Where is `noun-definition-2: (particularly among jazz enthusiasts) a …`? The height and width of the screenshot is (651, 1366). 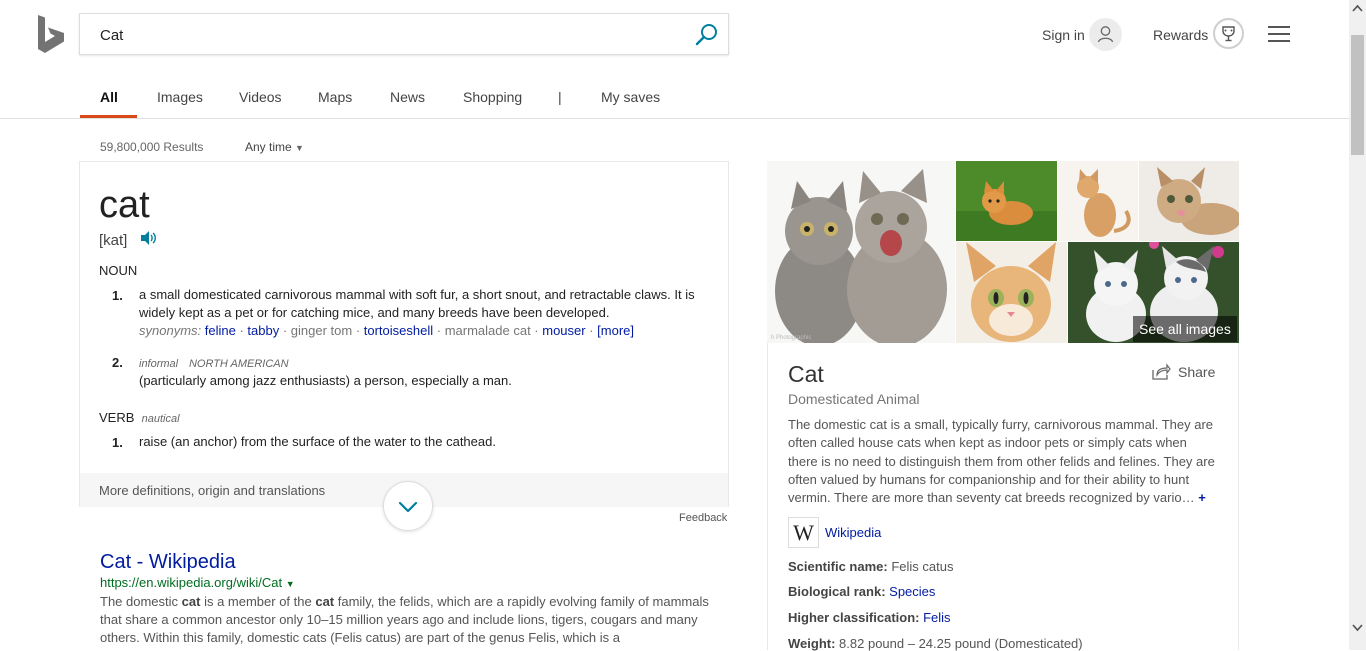
noun-definition-2: (particularly among jazz enthusiasts) a … is located at coordinates (325, 380).